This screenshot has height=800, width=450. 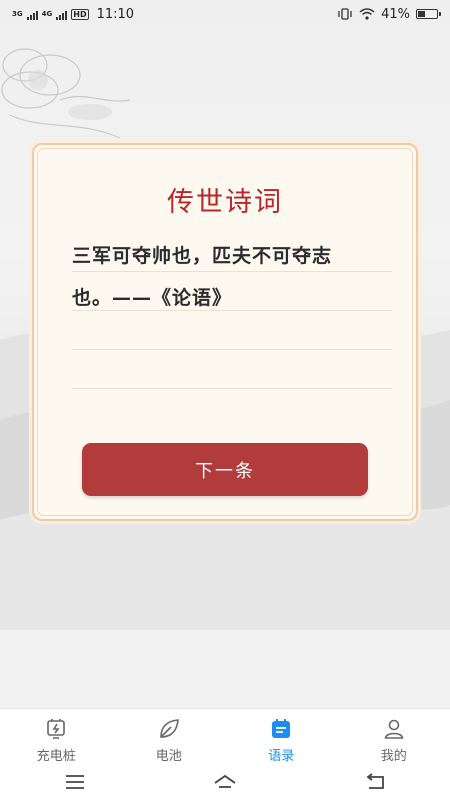 I want to click on battery-level-fill, so click(x=421, y=14).